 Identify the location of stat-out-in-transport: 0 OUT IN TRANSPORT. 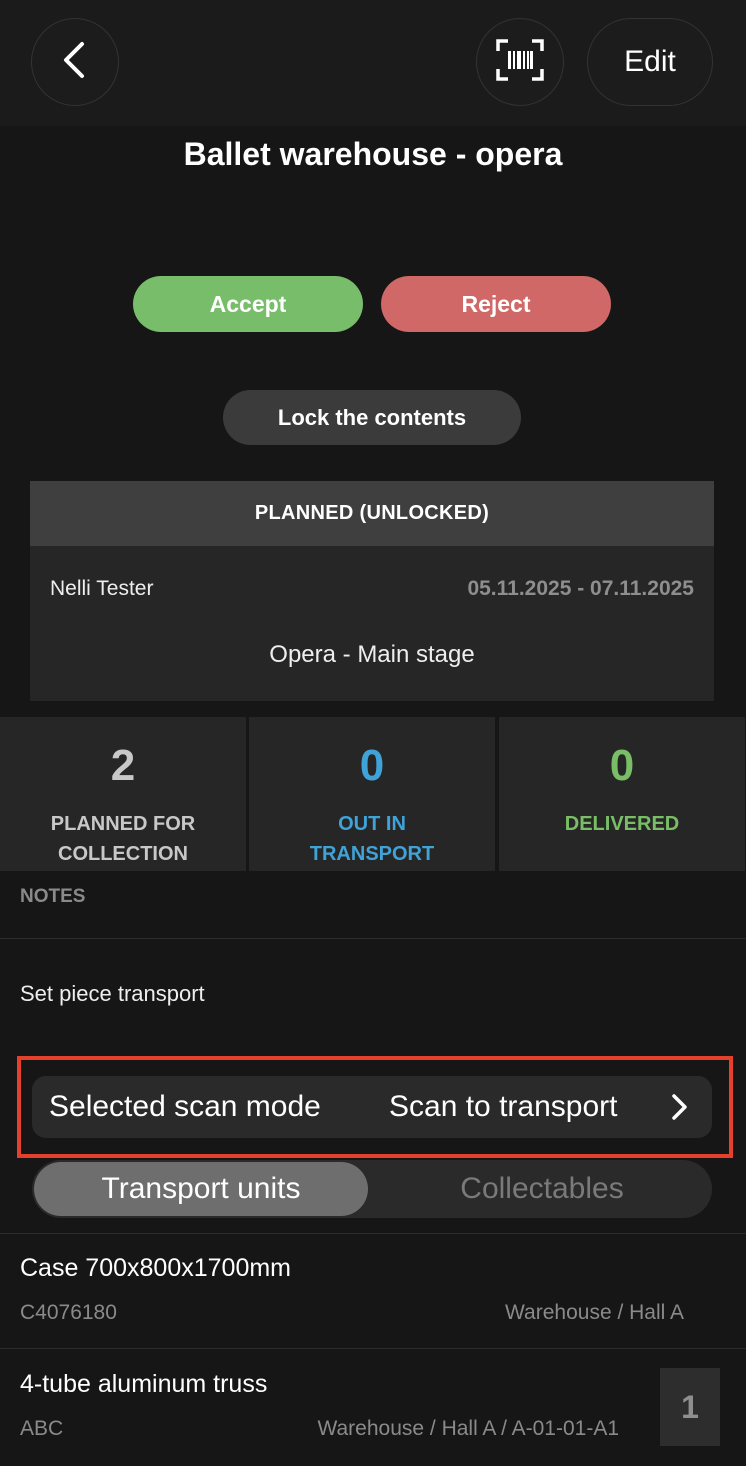
(372, 794).